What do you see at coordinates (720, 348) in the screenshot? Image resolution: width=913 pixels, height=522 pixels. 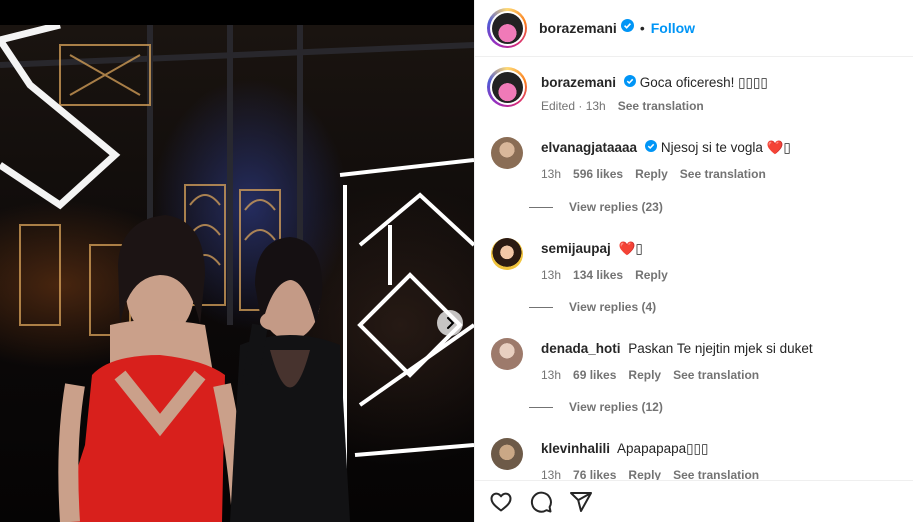 I see `comment-text: Paskan Te njejtin mjek si duket` at bounding box center [720, 348].